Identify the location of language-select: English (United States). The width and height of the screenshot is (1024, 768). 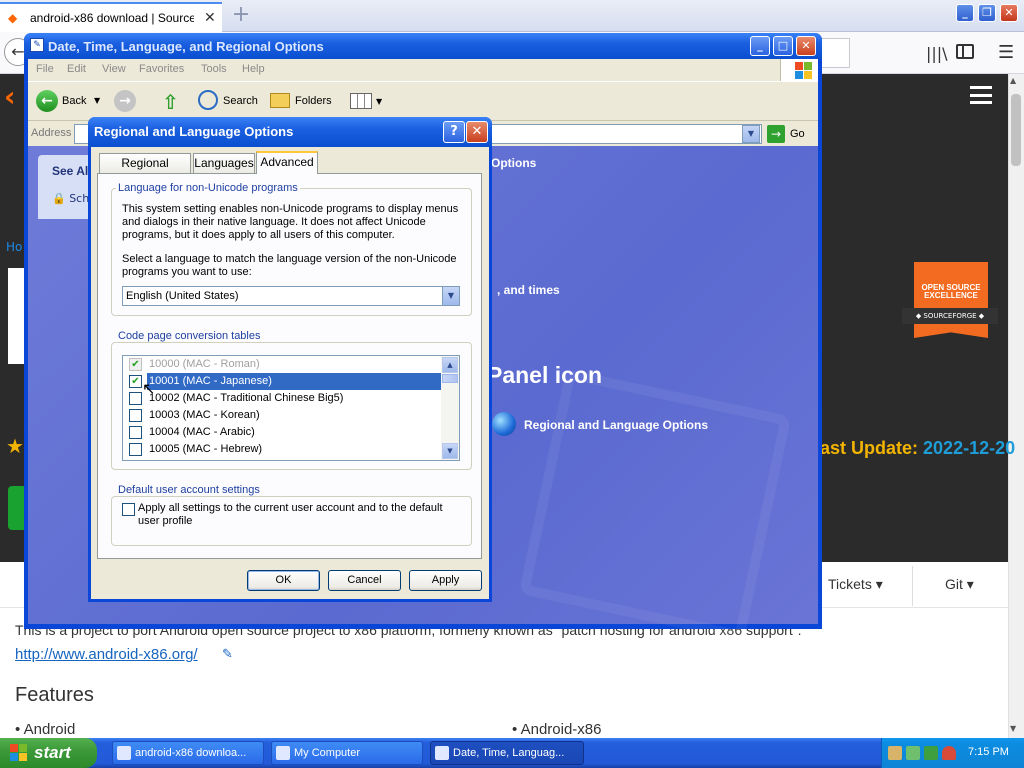
(291, 296).